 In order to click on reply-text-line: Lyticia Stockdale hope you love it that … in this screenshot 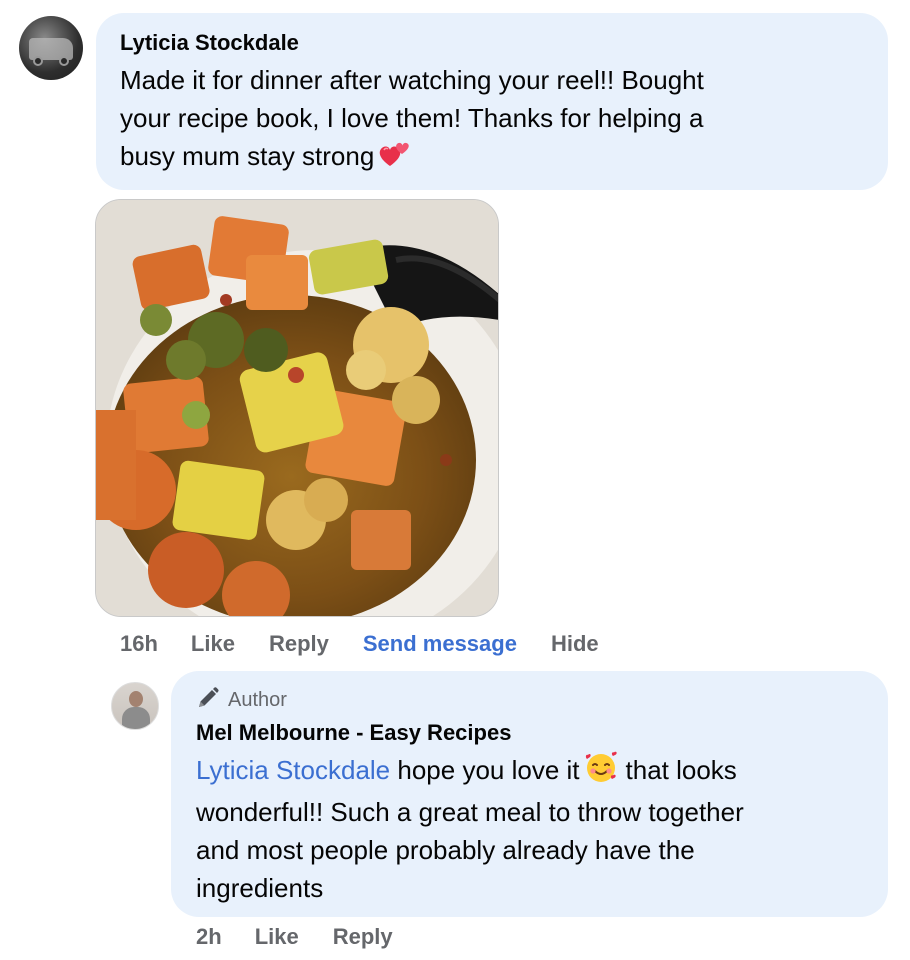, I will do `click(531, 772)`.